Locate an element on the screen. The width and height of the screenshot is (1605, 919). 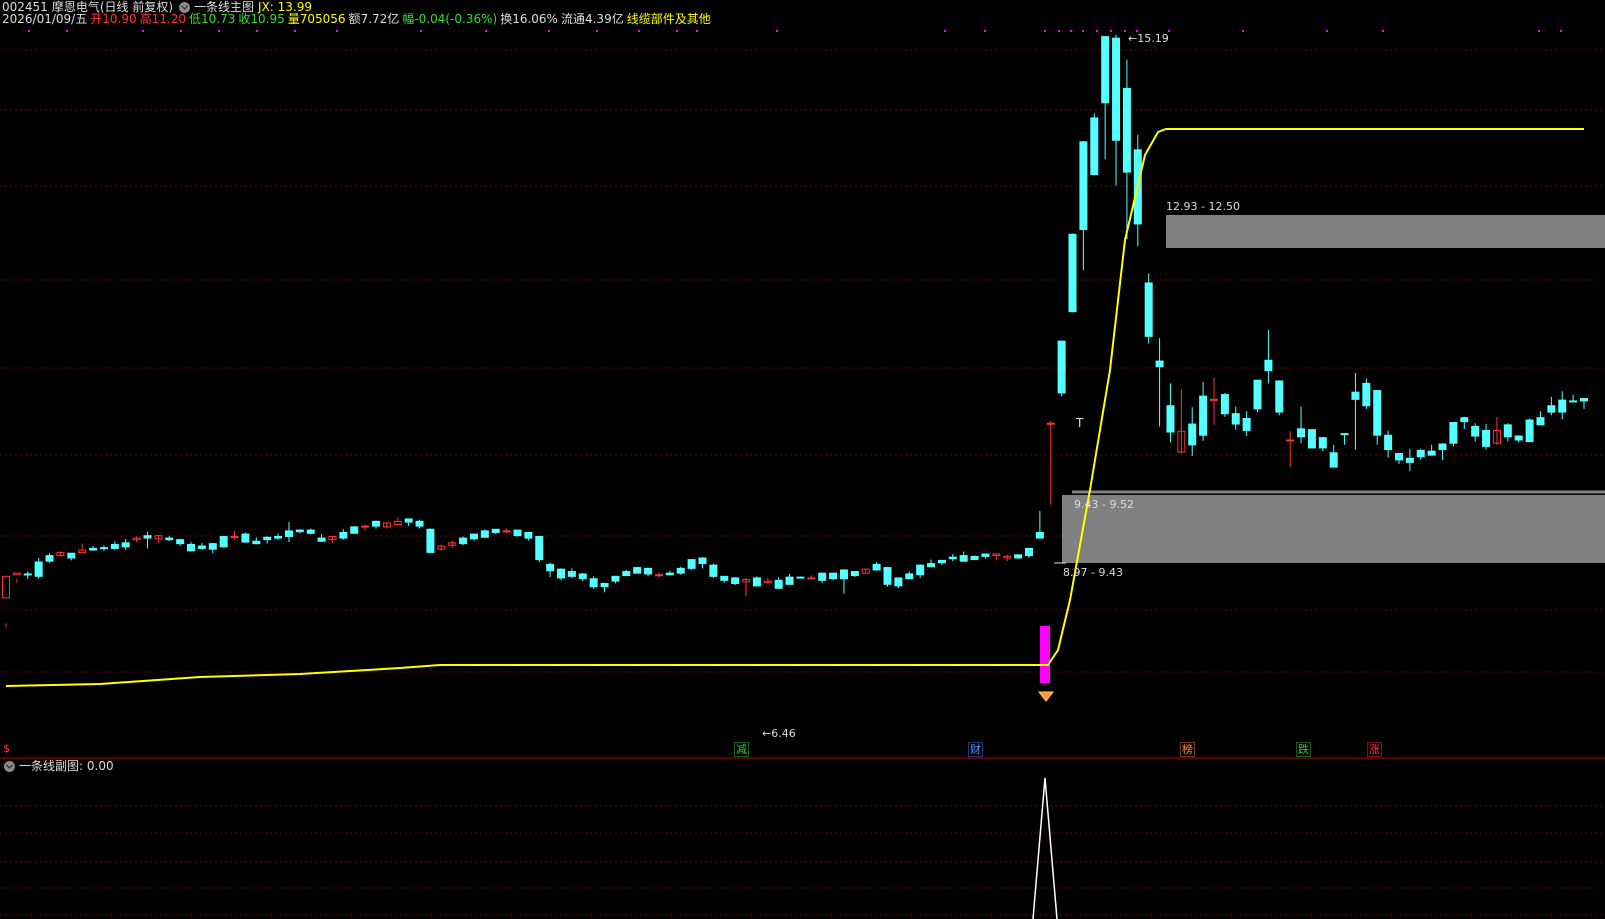
signal-bar is located at coordinates (1045, 654).